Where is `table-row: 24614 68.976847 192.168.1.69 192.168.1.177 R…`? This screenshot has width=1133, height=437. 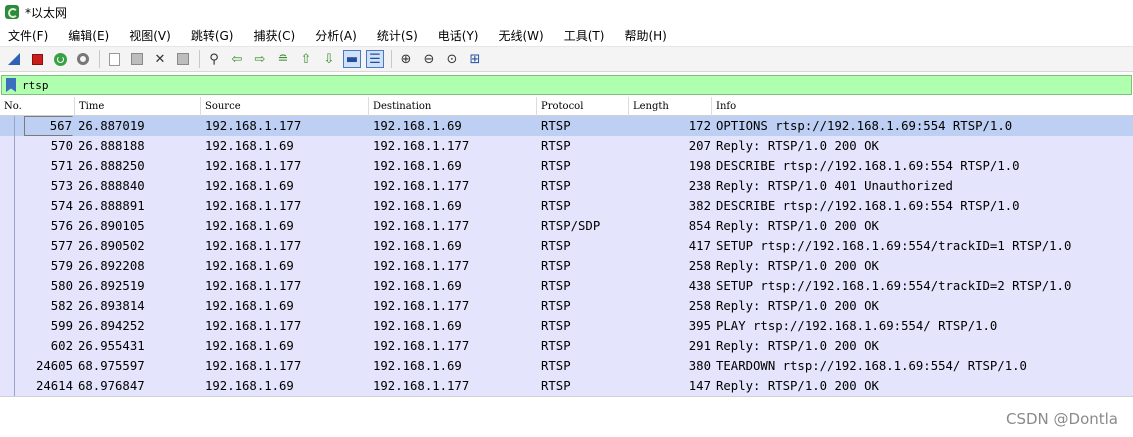 table-row: 24614 68.976847 192.168.1.69 192.168.1.177 R… is located at coordinates (566, 386).